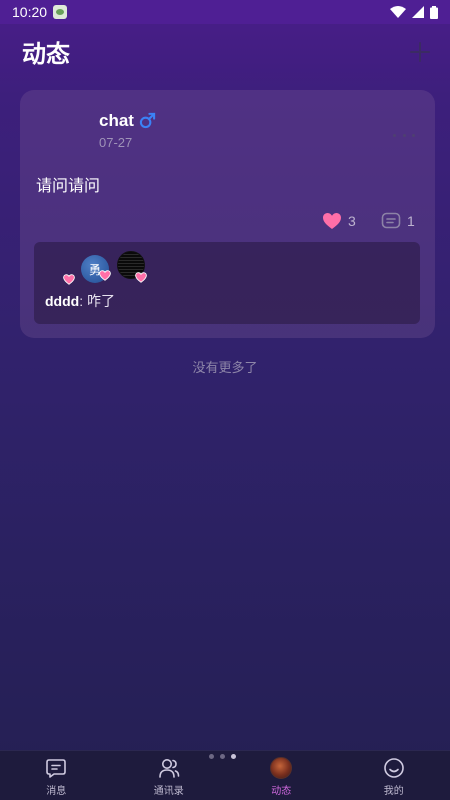 The width and height of the screenshot is (450, 800). I want to click on male-gender-icon, so click(147, 120).